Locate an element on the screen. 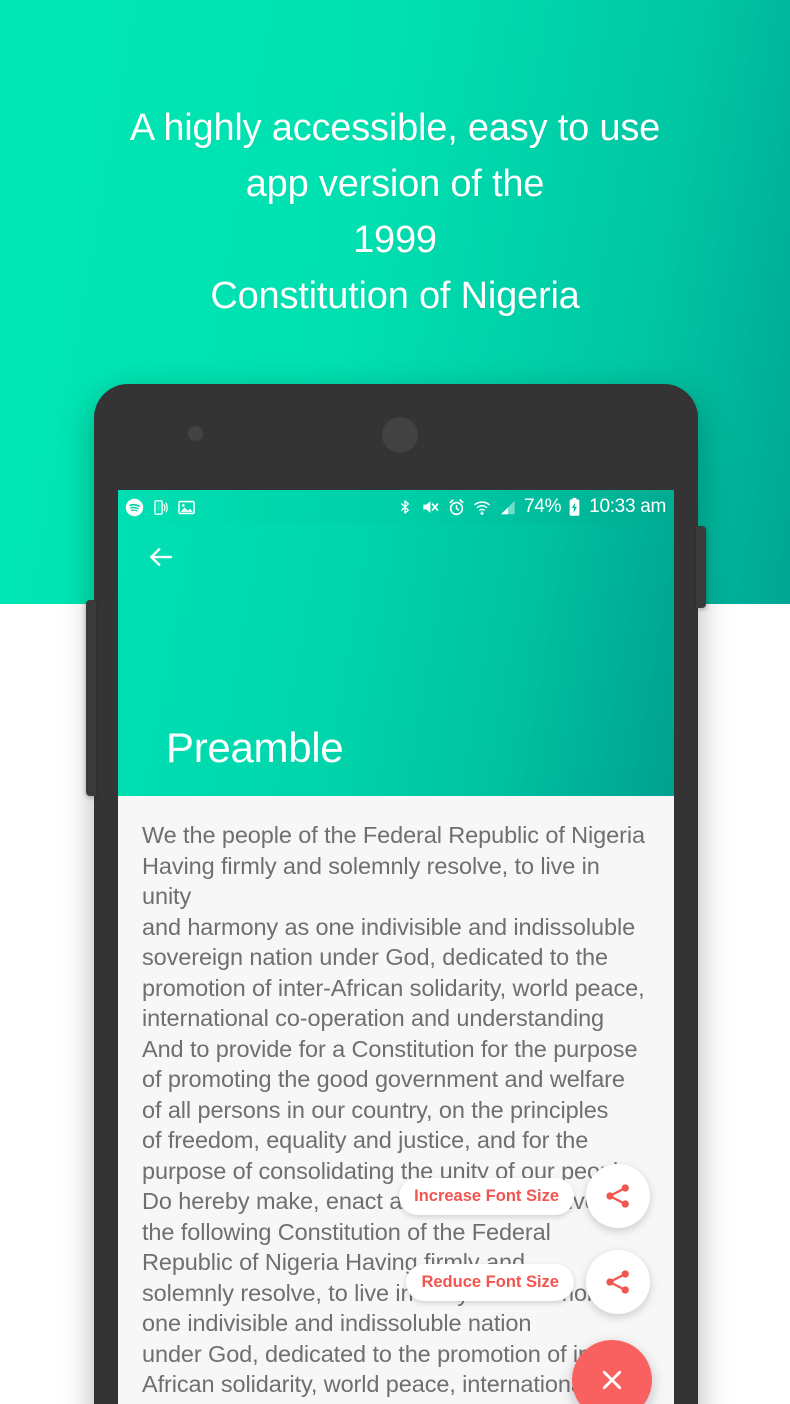 The width and height of the screenshot is (790, 1404). back-arrow-icon is located at coordinates (161, 557).